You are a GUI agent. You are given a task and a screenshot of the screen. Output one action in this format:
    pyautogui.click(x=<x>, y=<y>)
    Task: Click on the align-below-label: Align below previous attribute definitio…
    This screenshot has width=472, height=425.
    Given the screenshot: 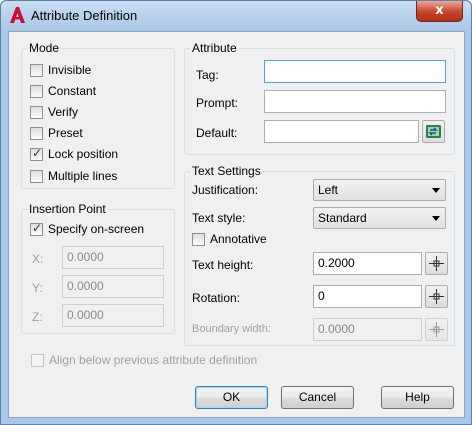 What is the action you would take?
    pyautogui.click(x=153, y=360)
    